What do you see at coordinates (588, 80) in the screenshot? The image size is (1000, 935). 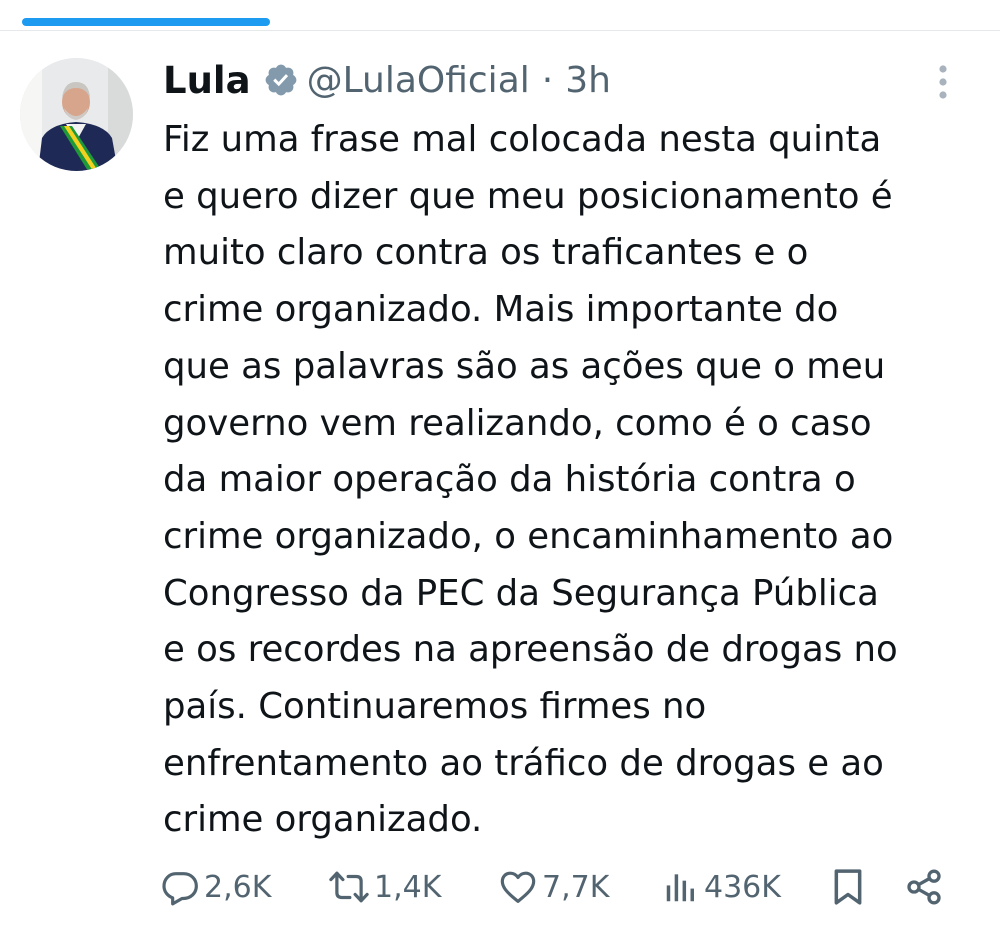 I see `post-time: 3h` at bounding box center [588, 80].